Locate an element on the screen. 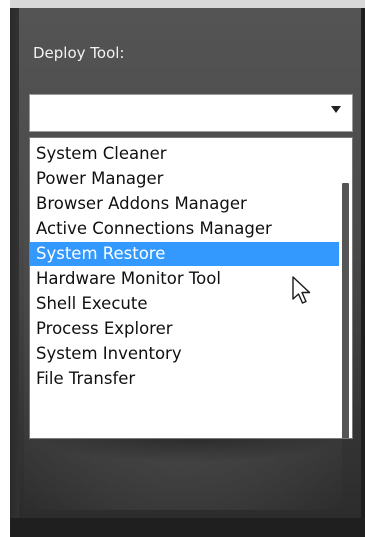 The width and height of the screenshot is (365, 537). dropdown-option-system-inventory: System Inventory is located at coordinates (185, 354).